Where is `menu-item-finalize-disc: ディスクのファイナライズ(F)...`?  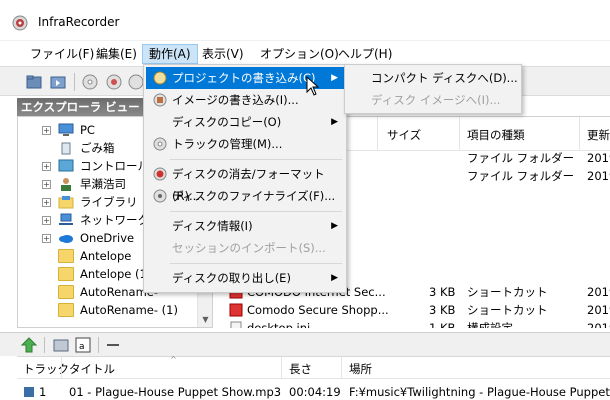 menu-item-finalize-disc: ディスクのファイナライズ(F)... is located at coordinates (245, 196).